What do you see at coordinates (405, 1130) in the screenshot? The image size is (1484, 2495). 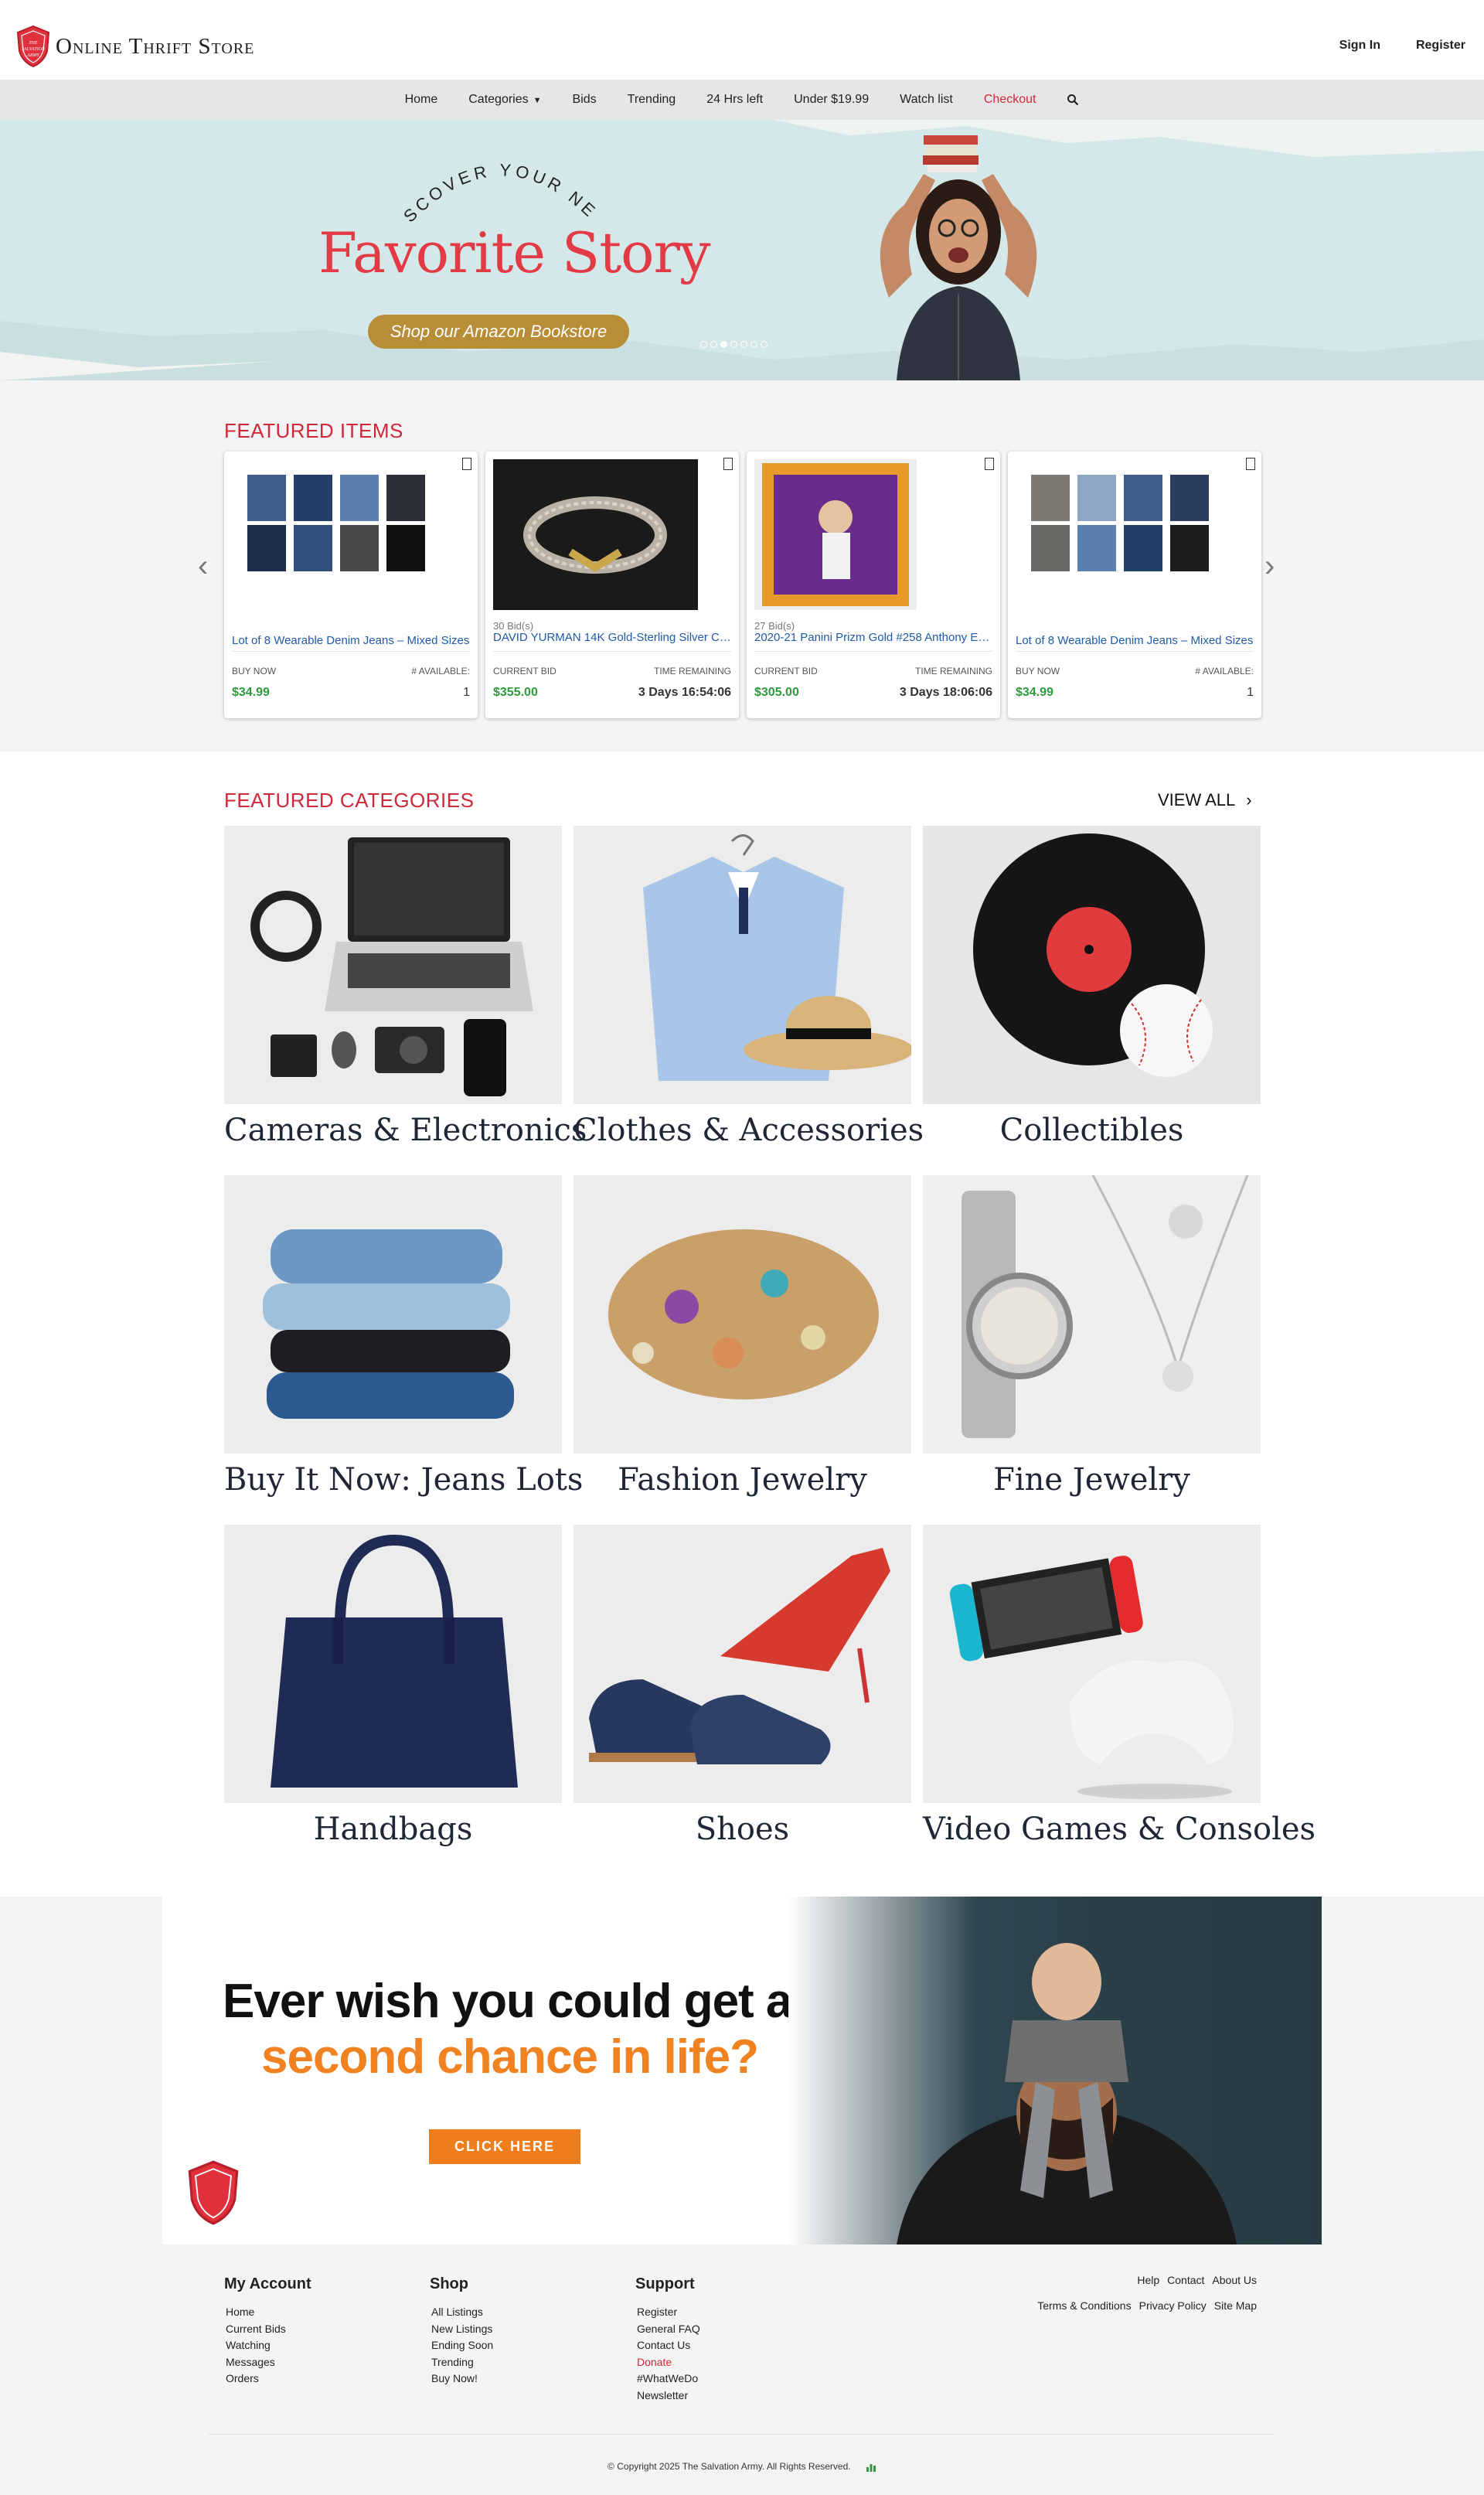 I see `category-label: Cameras & Electronics` at bounding box center [405, 1130].